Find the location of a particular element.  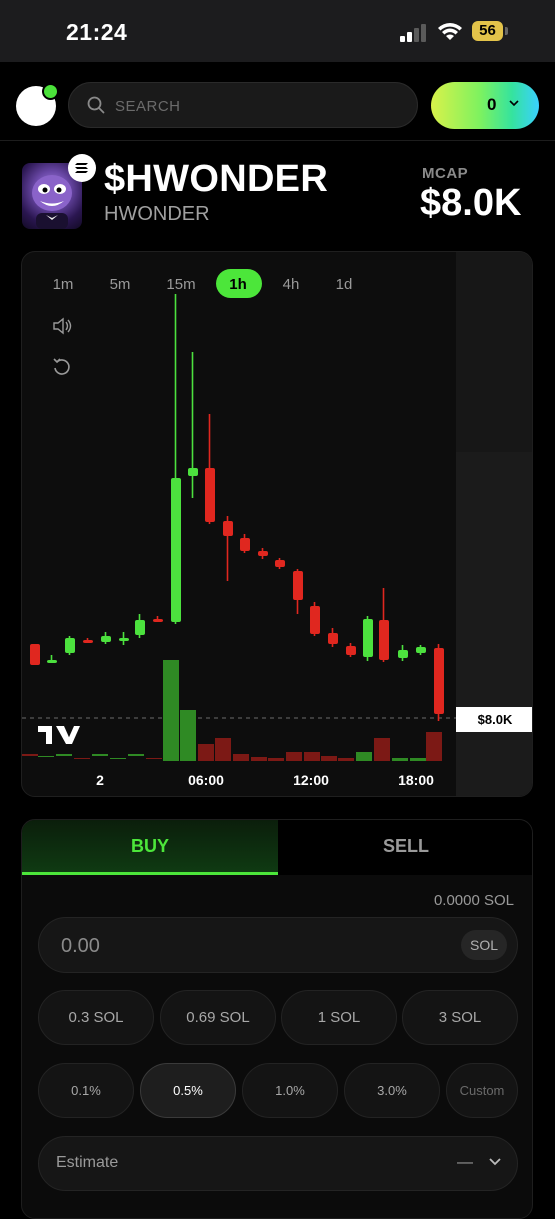

wallet-button: 0 is located at coordinates (485, 105).